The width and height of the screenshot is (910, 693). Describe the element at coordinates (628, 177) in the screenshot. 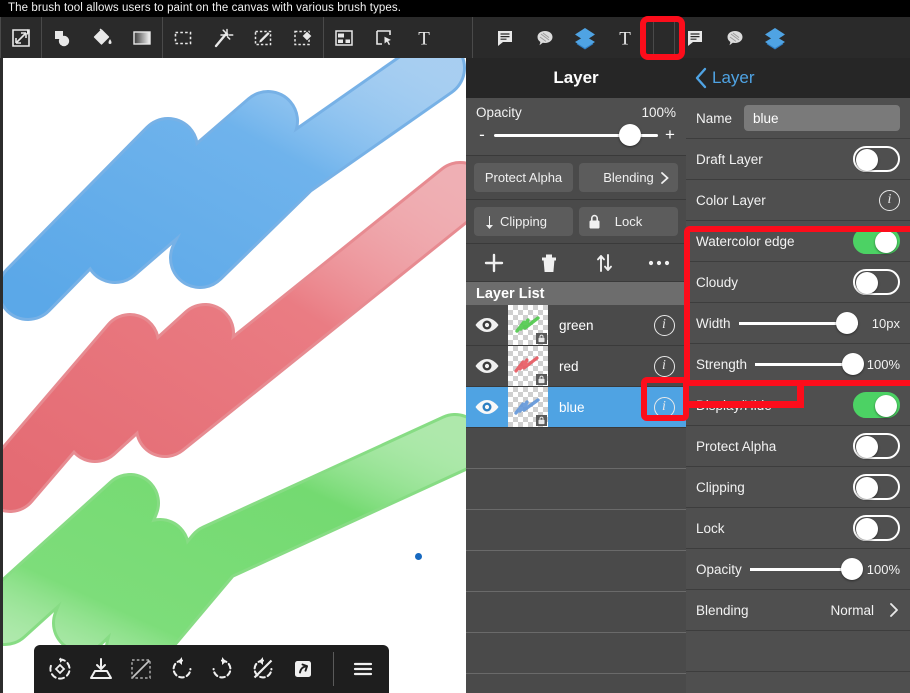

I see `blending-button: Blending` at that location.